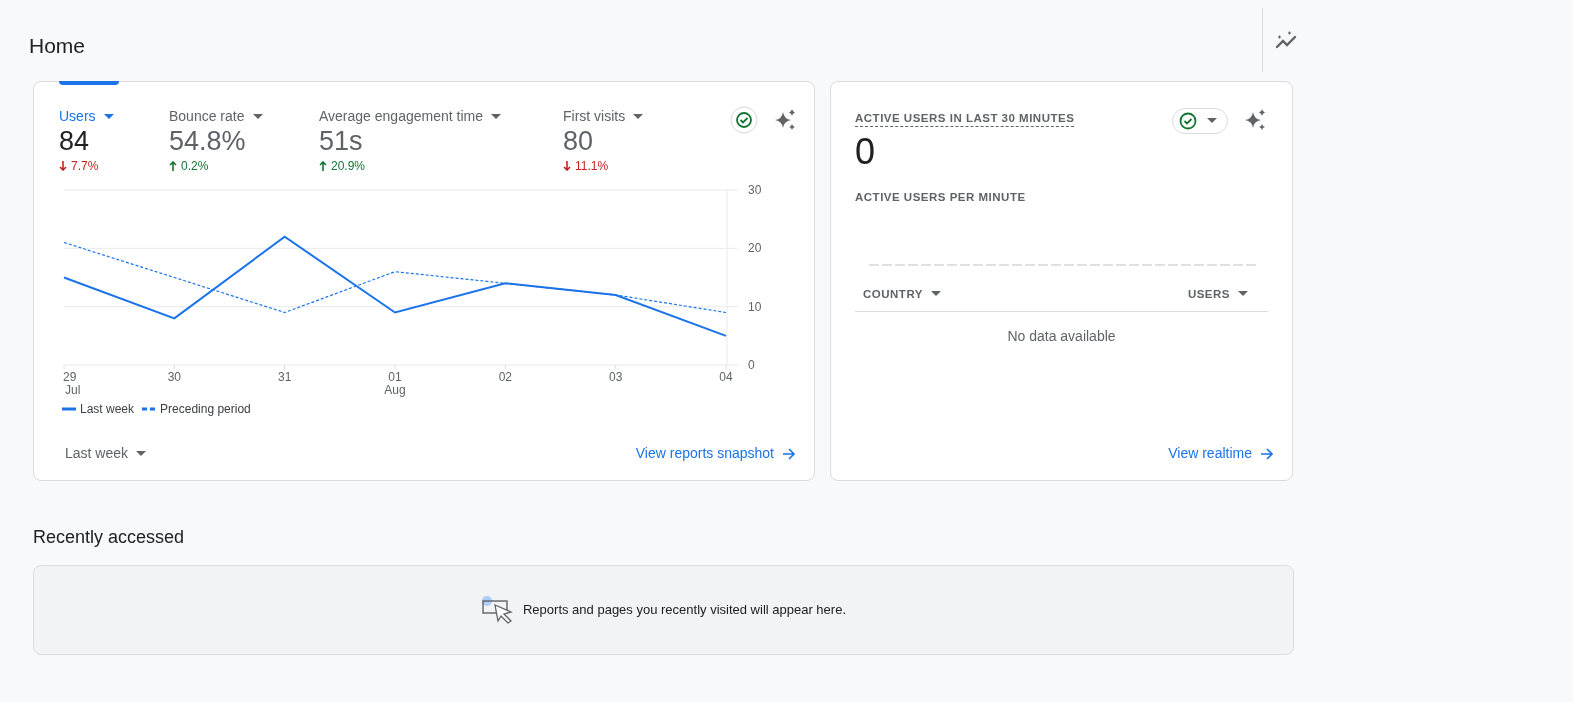  What do you see at coordinates (174, 377) in the screenshot?
I see `x-tick-label: 30` at bounding box center [174, 377].